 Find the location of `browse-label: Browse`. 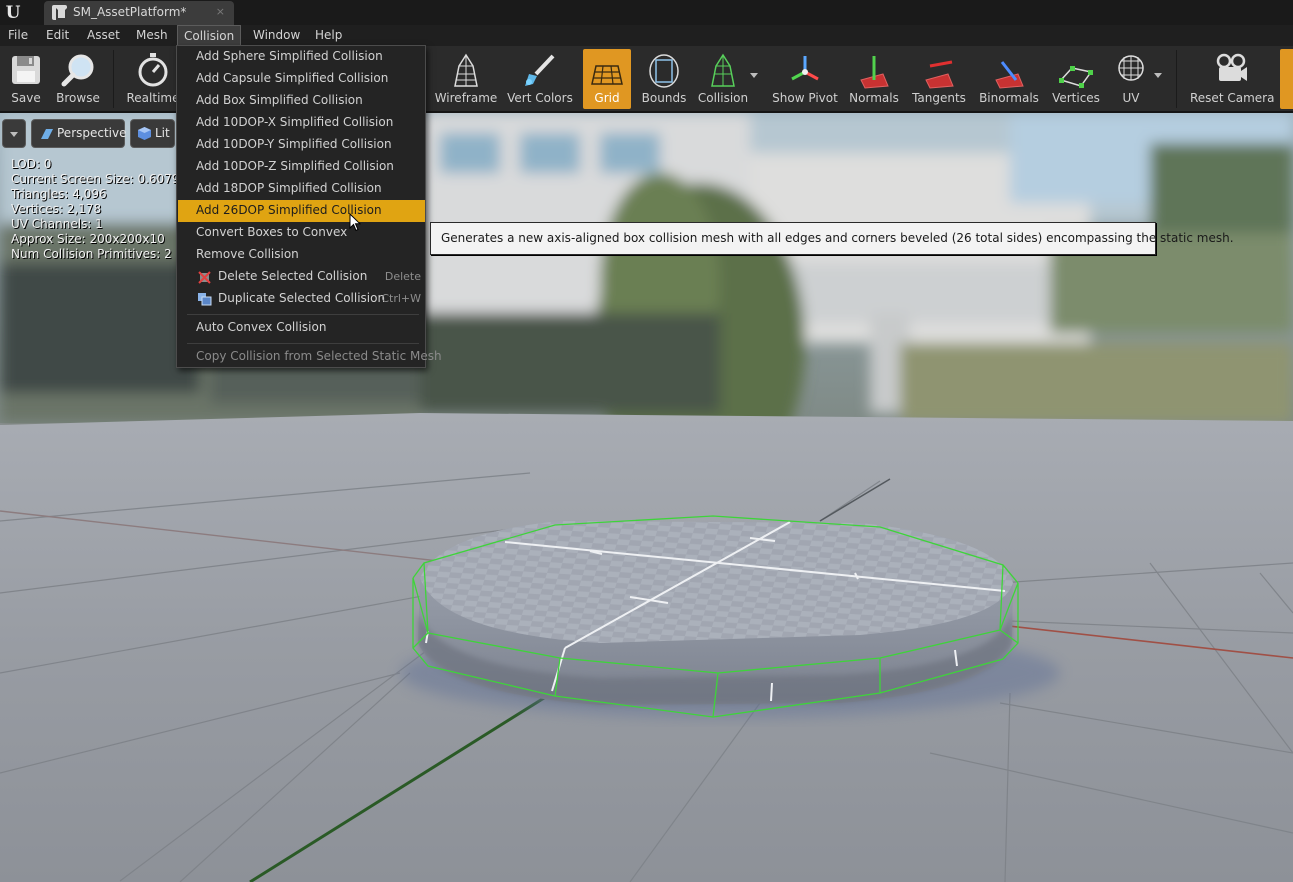

browse-label: Browse is located at coordinates (78, 98).